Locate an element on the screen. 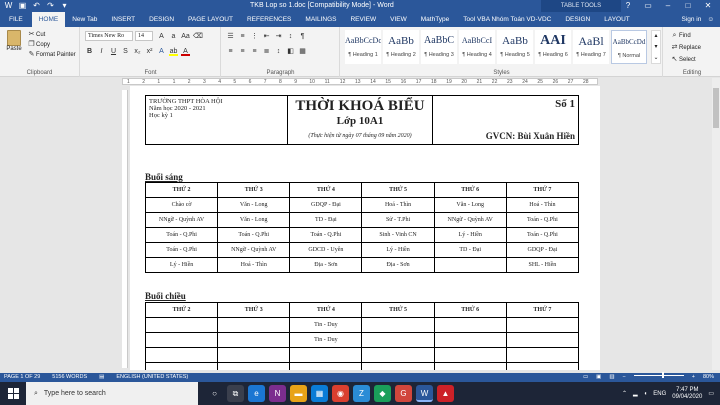 The image size is (720, 405). tab-mathtype: MathType is located at coordinates (435, 19).